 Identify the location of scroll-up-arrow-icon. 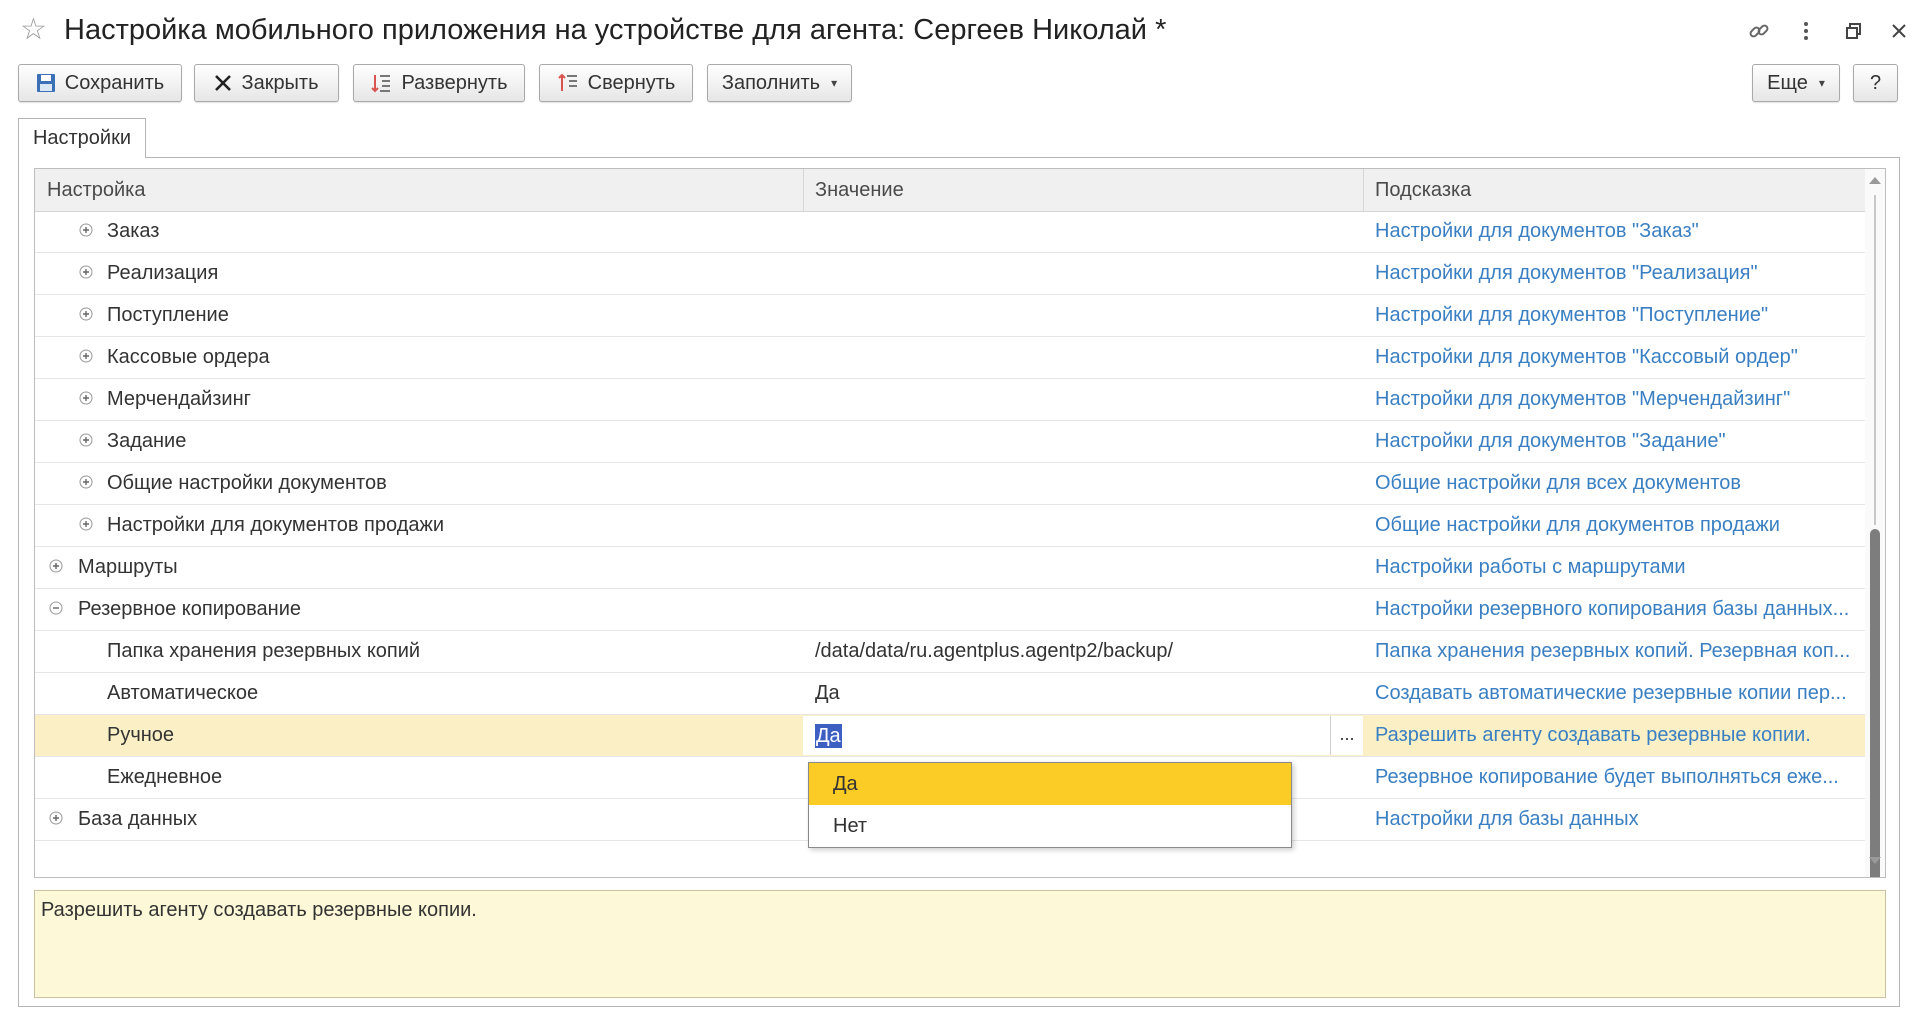
(1875, 180).